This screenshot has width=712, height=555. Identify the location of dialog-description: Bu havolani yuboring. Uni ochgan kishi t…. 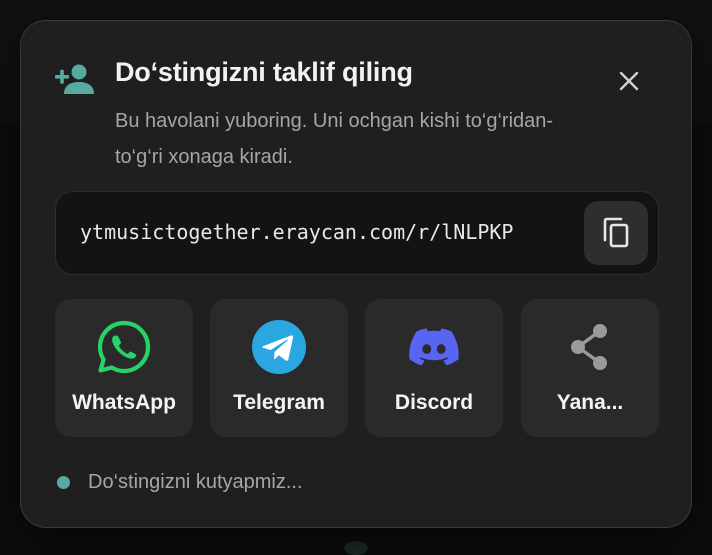
(334, 139).